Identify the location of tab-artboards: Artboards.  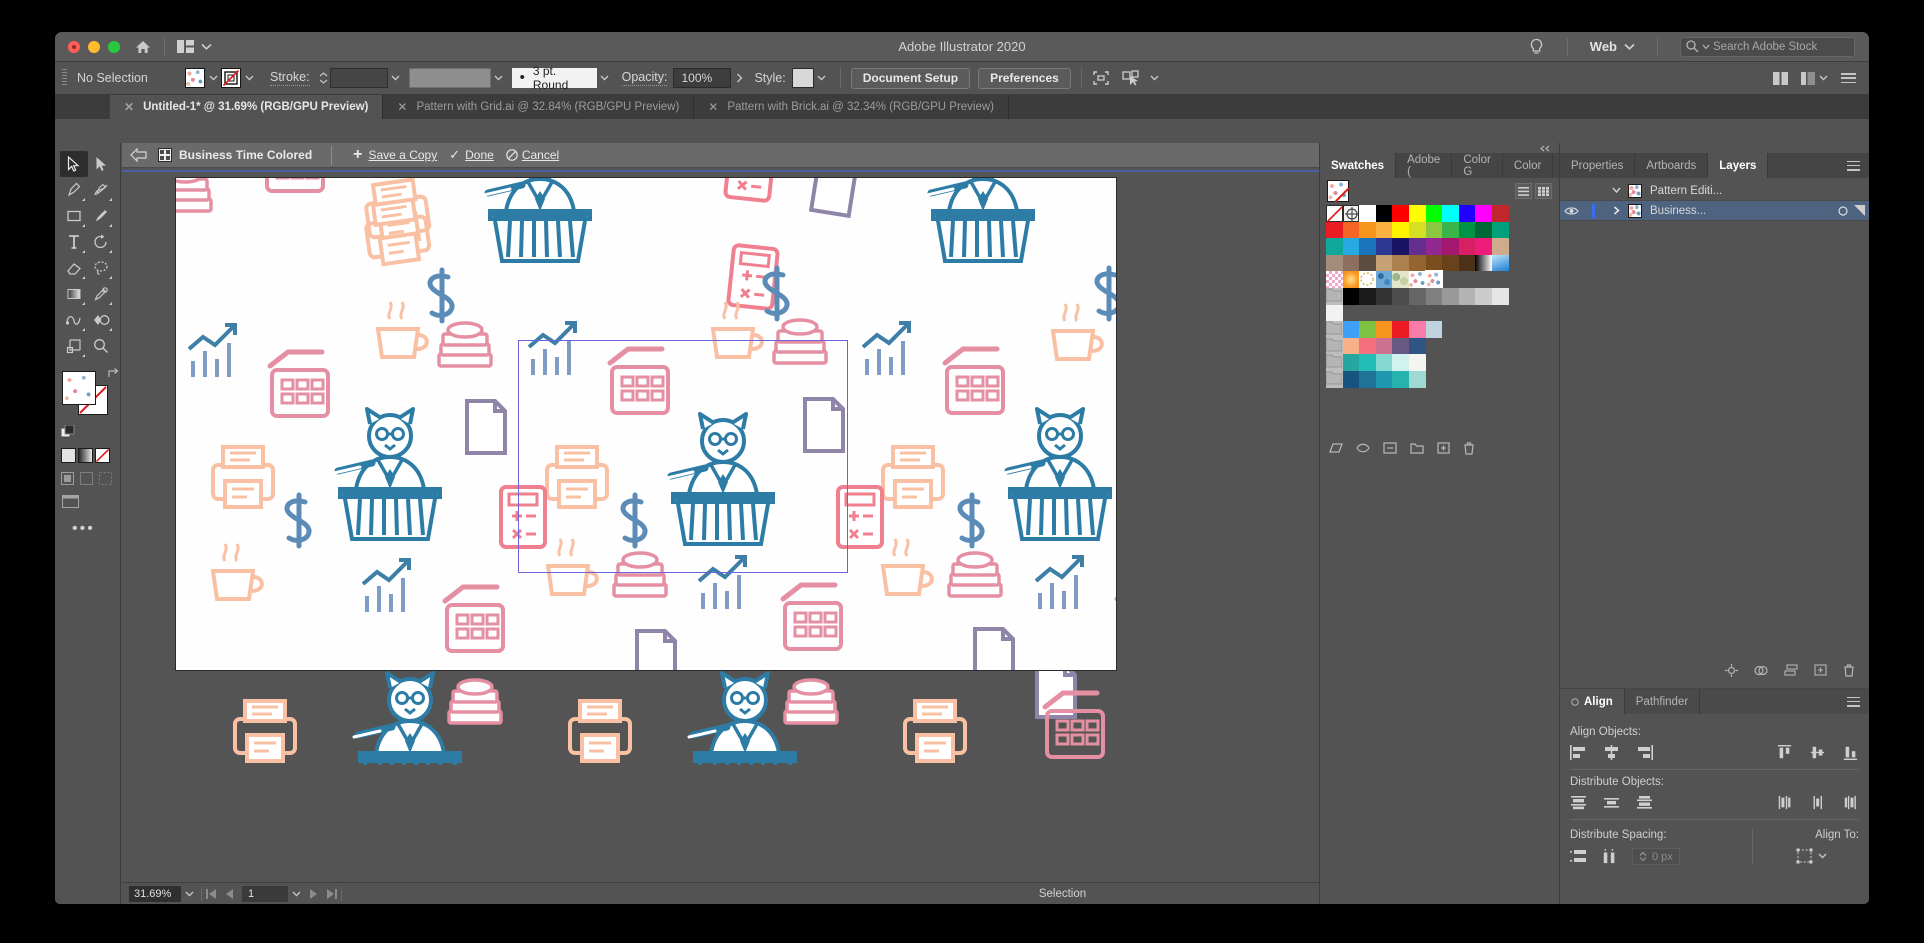
(1672, 165).